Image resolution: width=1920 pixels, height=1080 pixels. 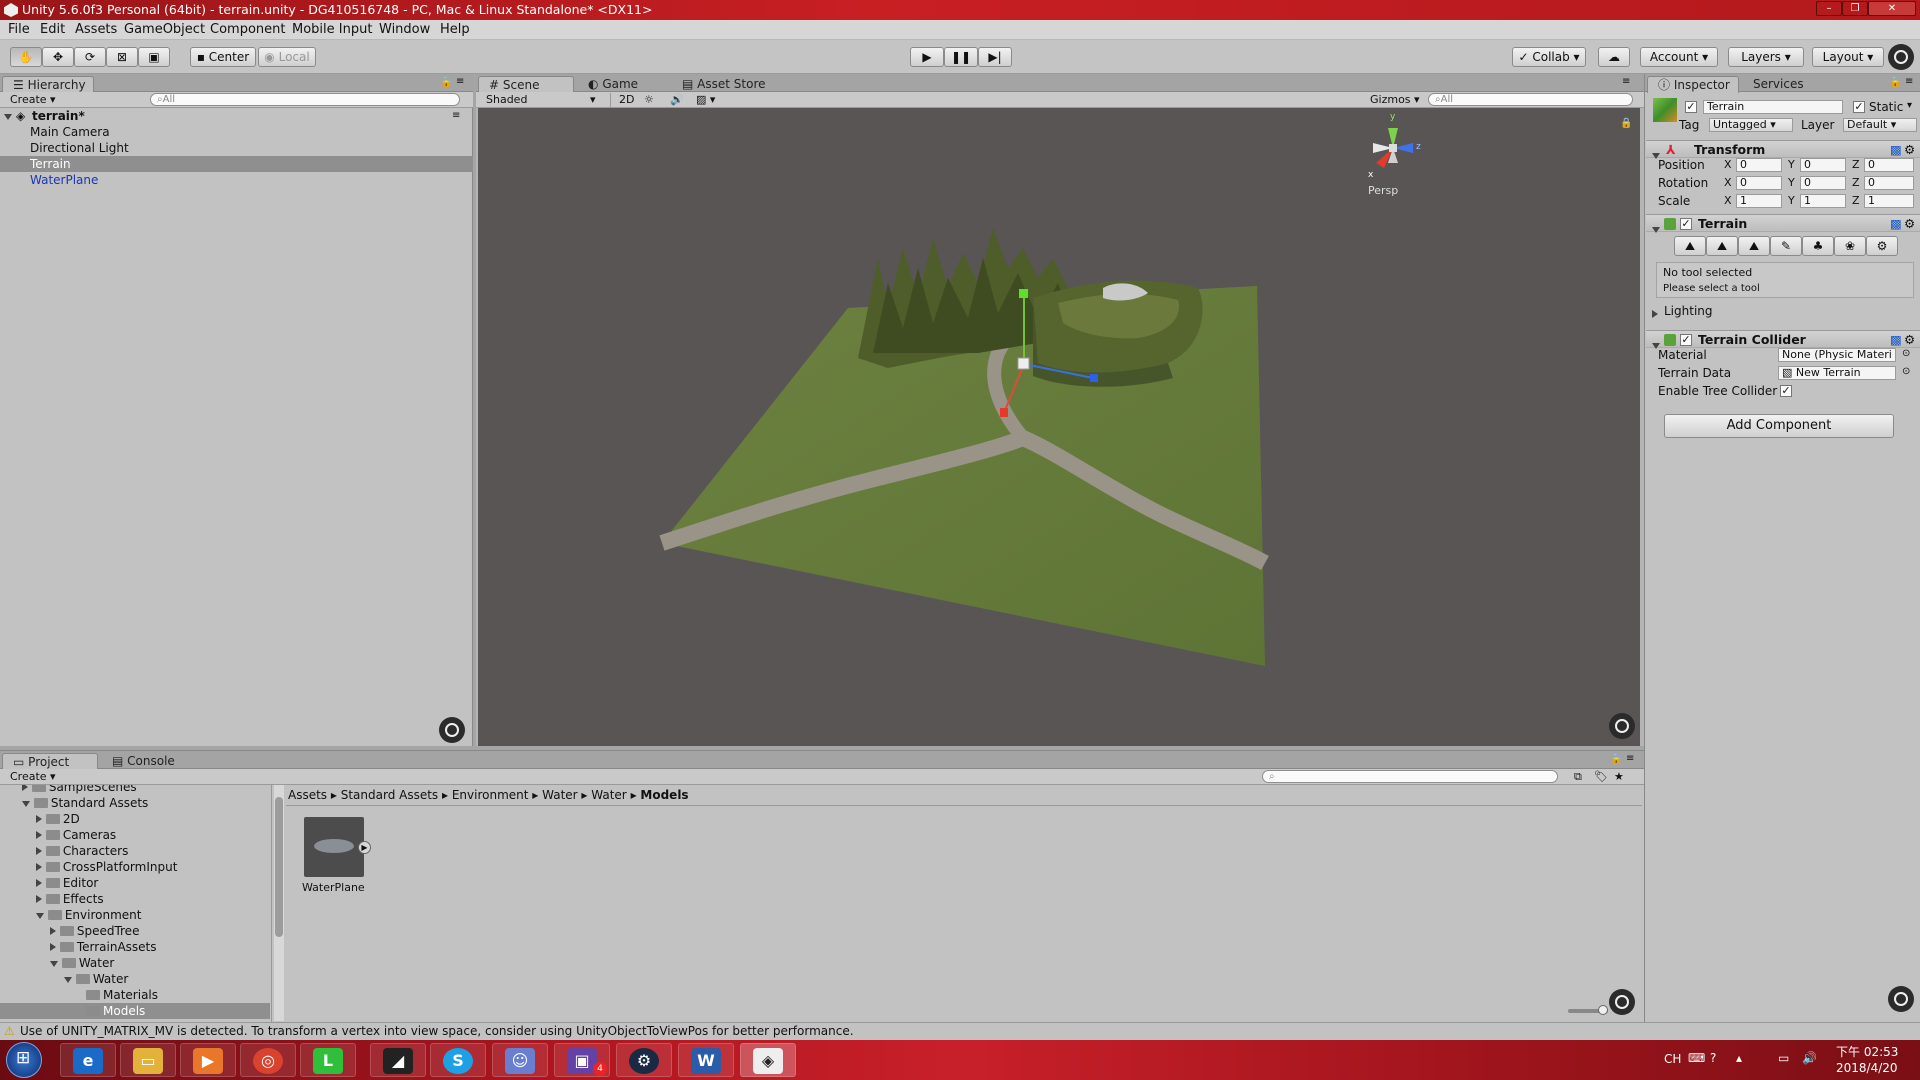 What do you see at coordinates (649, 100) in the screenshot?
I see `lighting-toggle-icon: ☼` at bounding box center [649, 100].